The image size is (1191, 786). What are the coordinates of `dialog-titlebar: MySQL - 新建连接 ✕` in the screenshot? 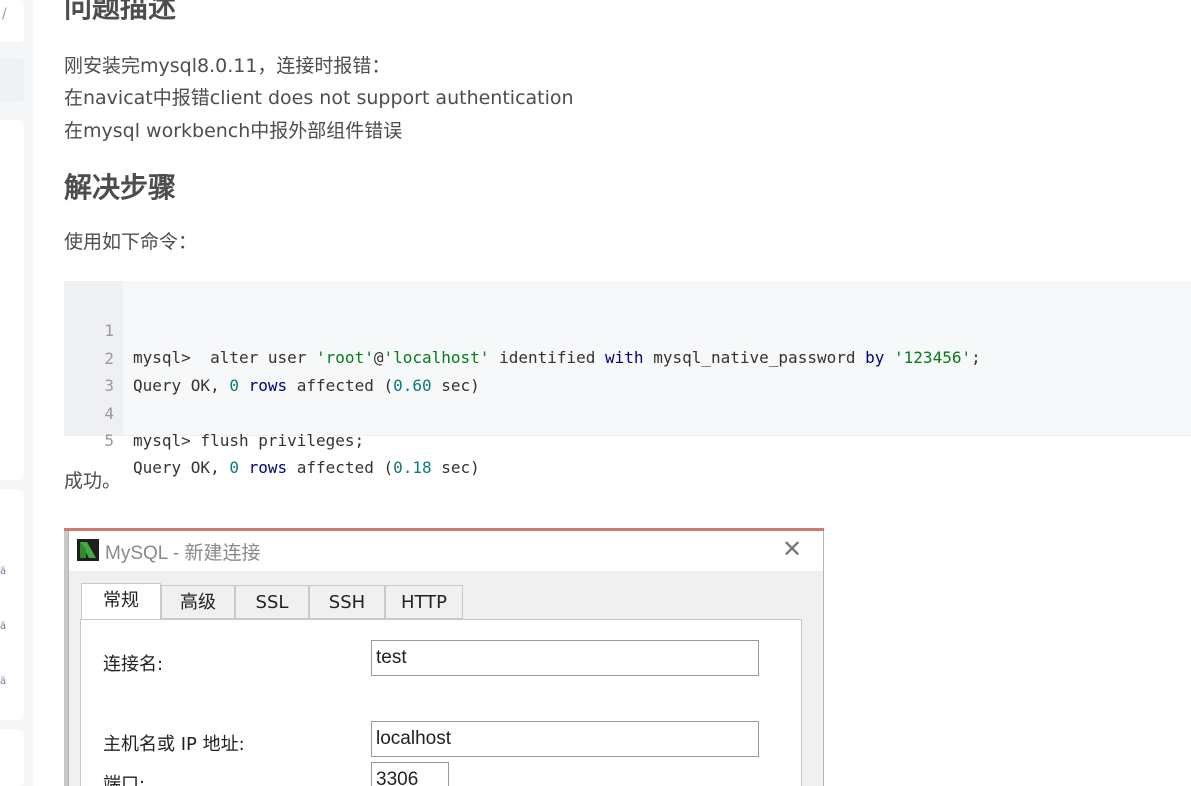 It's located at (446, 550).